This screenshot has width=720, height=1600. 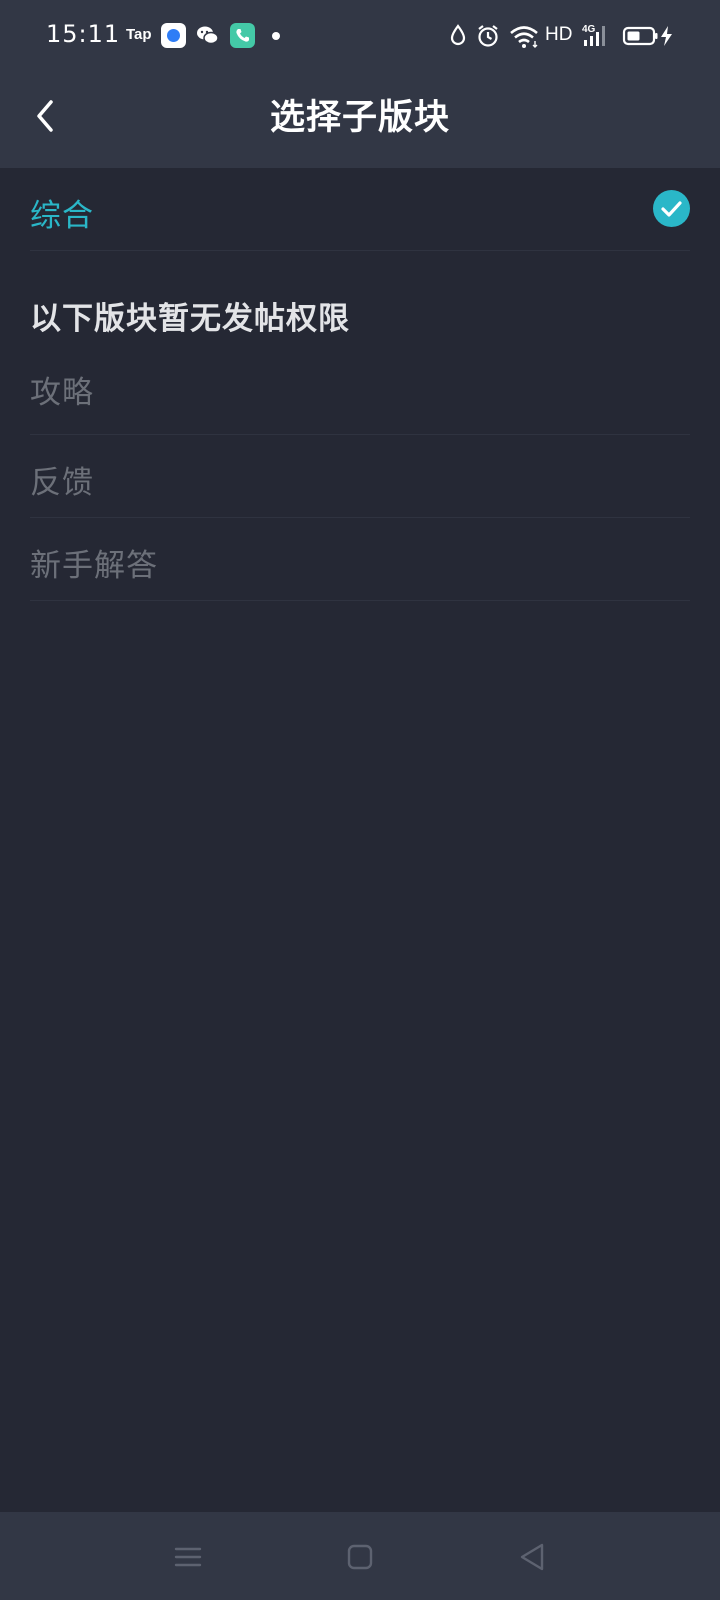 I want to click on blue-app-icon, so click(x=173, y=35).